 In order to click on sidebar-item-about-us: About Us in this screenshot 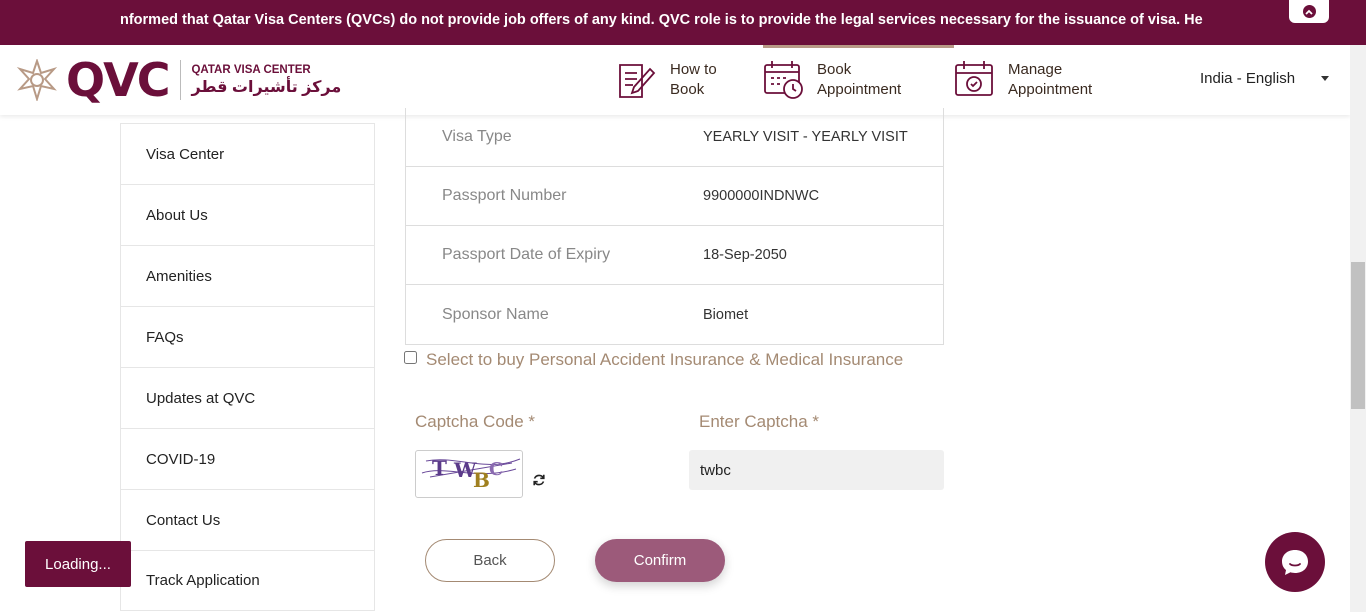, I will do `click(247, 214)`.